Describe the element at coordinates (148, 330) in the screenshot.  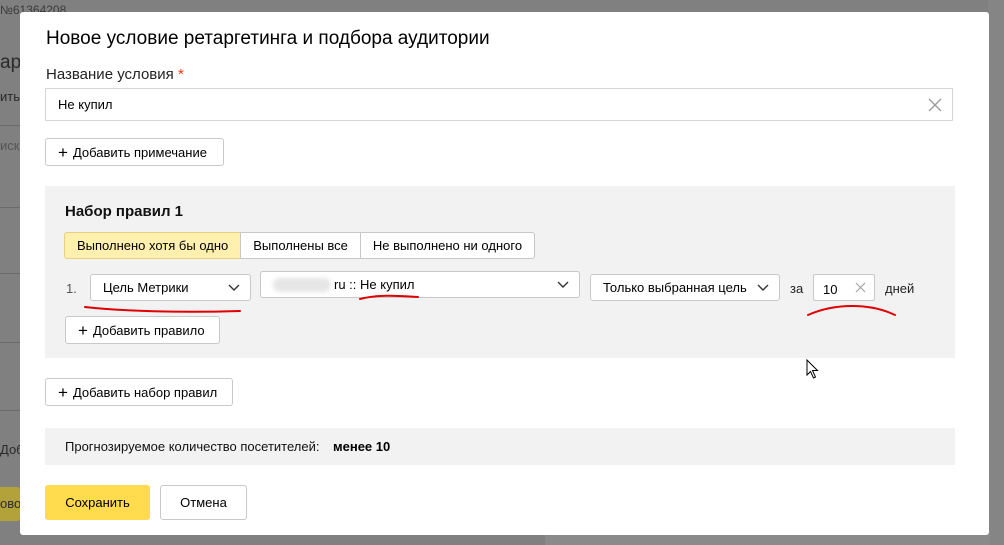
I see `add-rule-label: Добавить правило` at that location.